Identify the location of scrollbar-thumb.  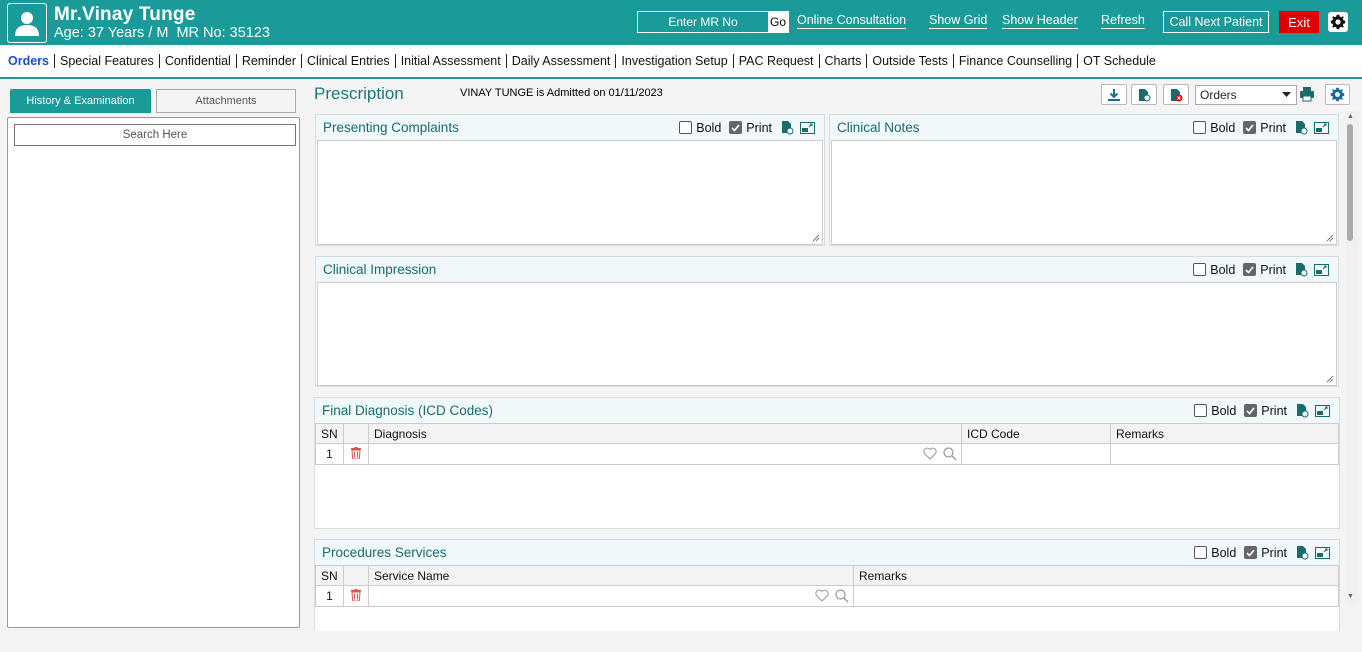
(1350, 182).